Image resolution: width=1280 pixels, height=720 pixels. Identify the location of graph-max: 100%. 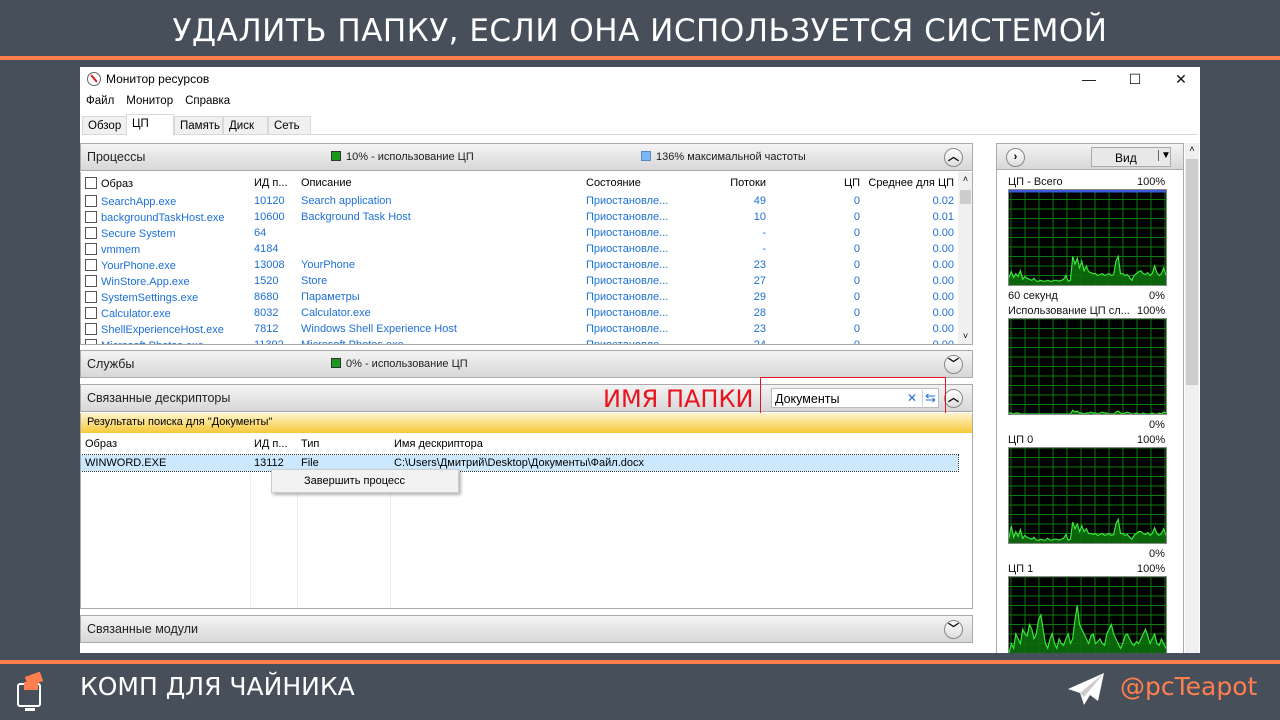
(1151, 311).